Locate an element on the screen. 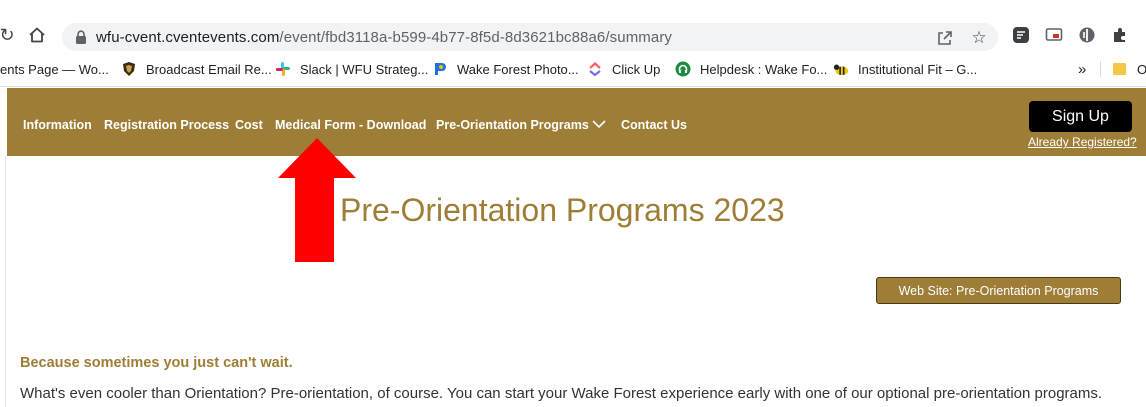  nav-medical-form-download: Medical Form - Download is located at coordinates (350, 125).